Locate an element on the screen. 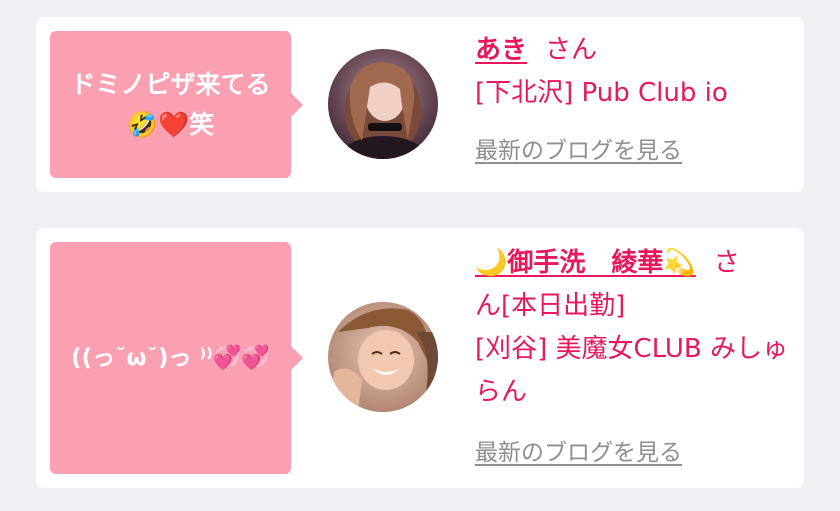 The image size is (840, 511). smiling-woman-icon is located at coordinates (383, 357).